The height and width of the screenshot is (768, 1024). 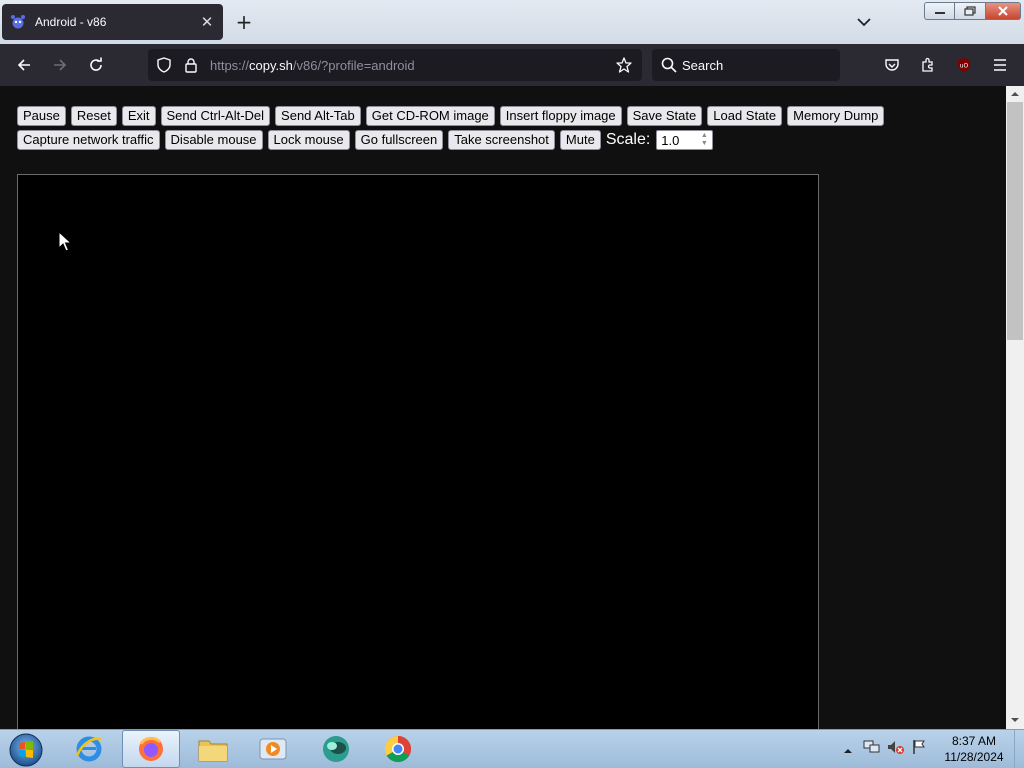 What do you see at coordinates (939, 11) in the screenshot?
I see `minimize-window-button` at bounding box center [939, 11].